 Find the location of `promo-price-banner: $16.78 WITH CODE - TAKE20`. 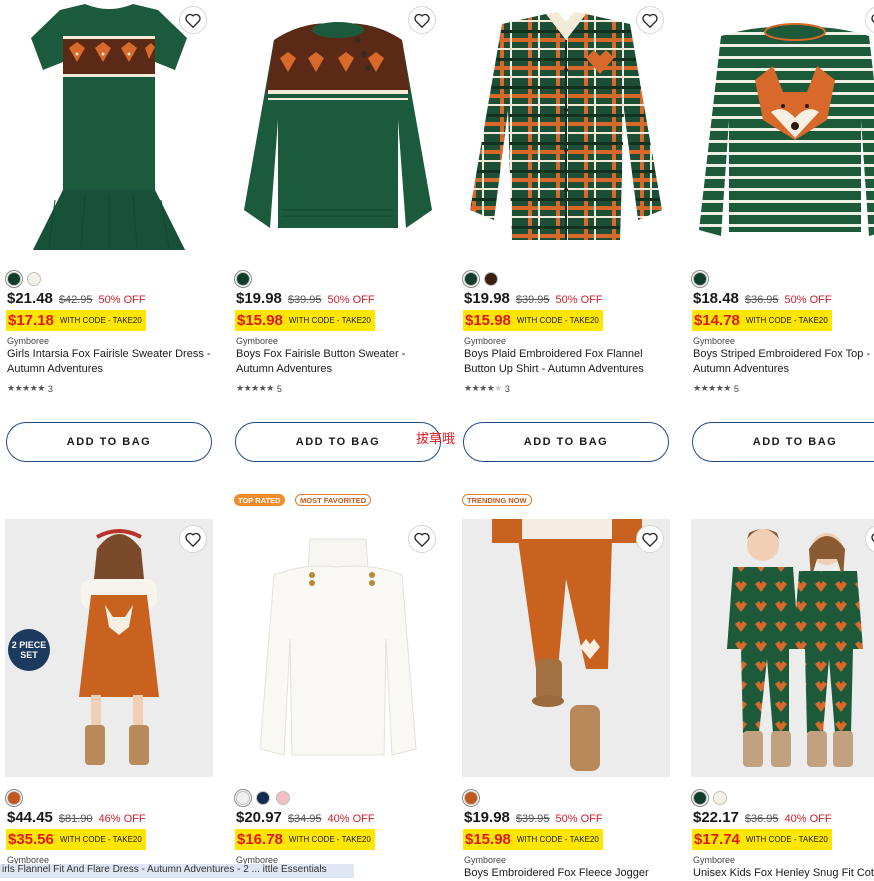

promo-price-banner: $16.78 WITH CODE - TAKE20 is located at coordinates (305, 839).